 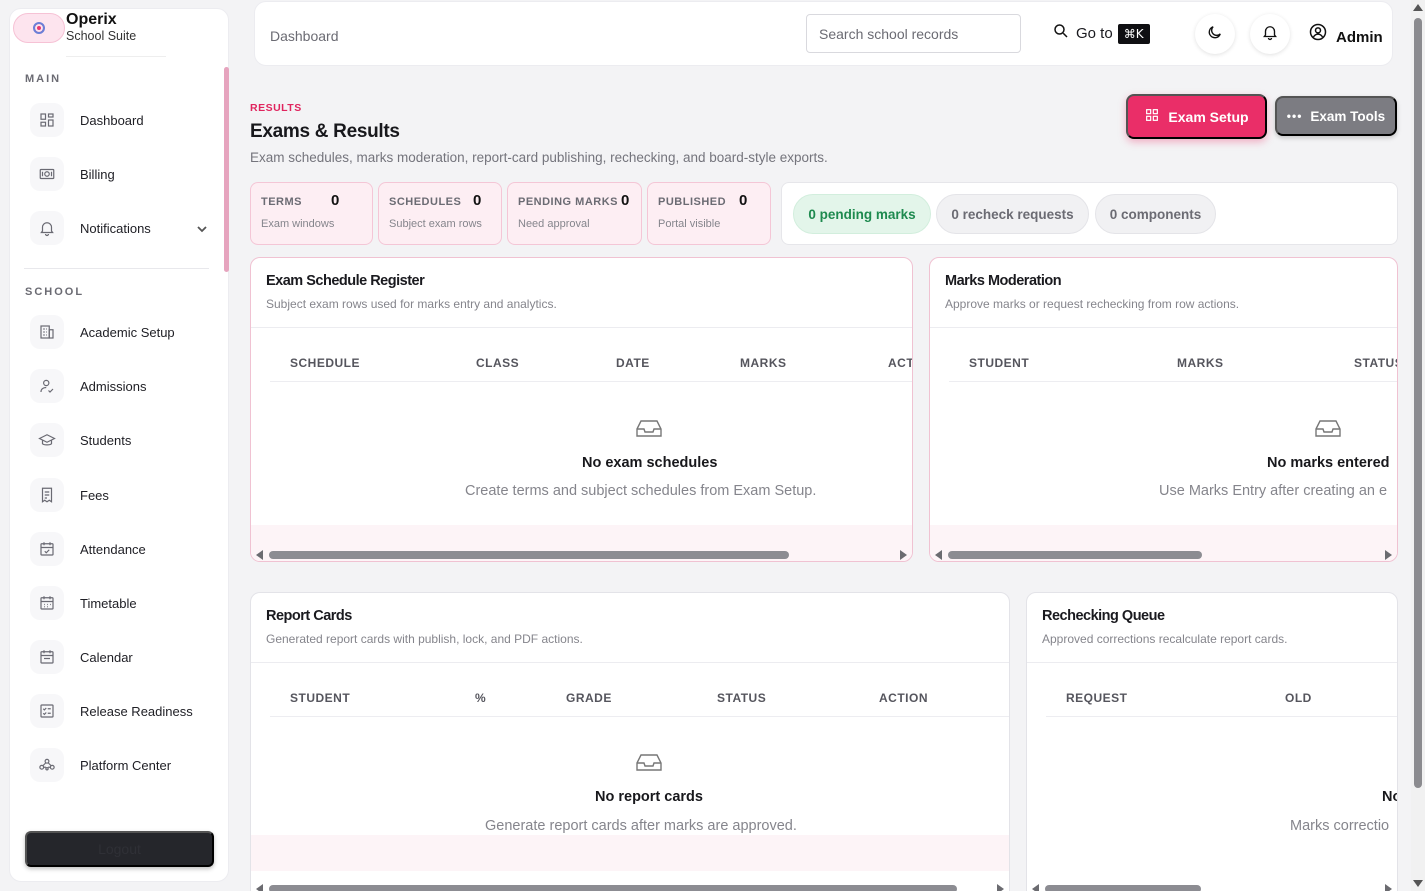 What do you see at coordinates (1340, 826) in the screenshot?
I see `empty-state-text: Marks correctio` at bounding box center [1340, 826].